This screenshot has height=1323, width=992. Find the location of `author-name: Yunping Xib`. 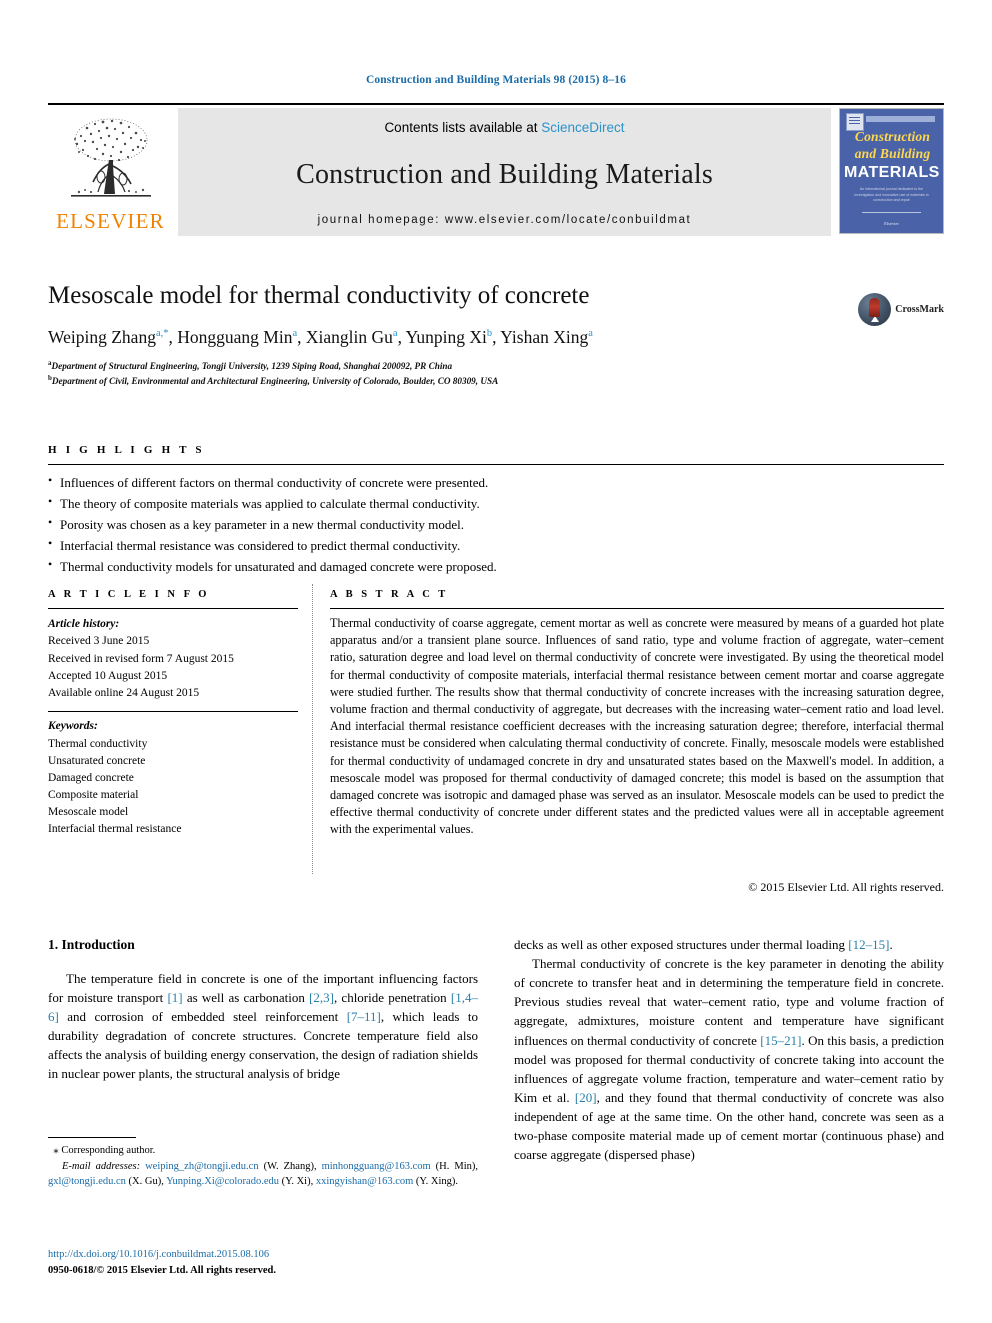

author-name: Yunping Xib is located at coordinates (449, 336).